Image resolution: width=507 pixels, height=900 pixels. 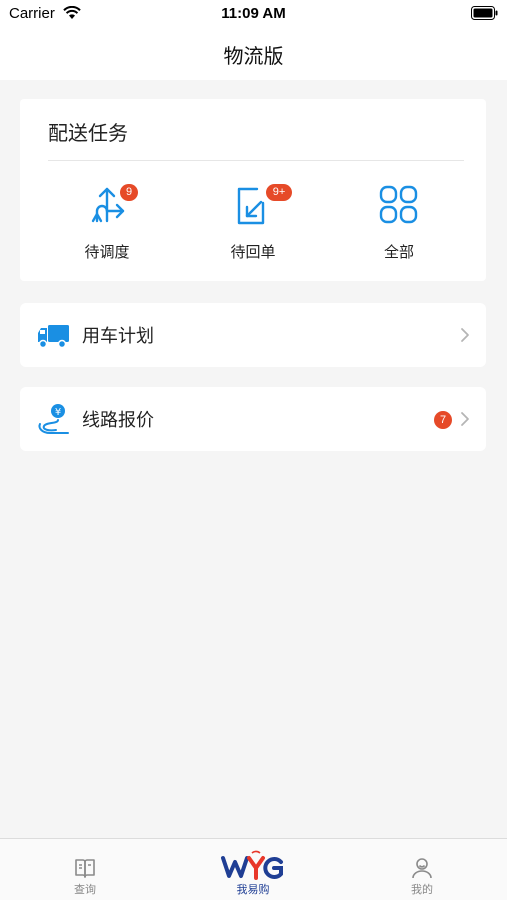 What do you see at coordinates (422, 889) in the screenshot?
I see `tab-mine-label: 我的` at bounding box center [422, 889].